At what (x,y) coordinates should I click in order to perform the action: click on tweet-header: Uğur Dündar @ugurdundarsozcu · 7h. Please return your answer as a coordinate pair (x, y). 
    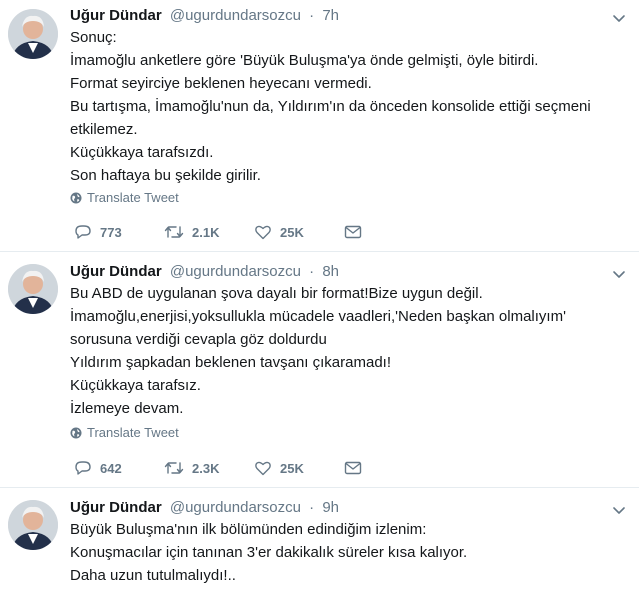
    Looking at the image, I should click on (204, 16).